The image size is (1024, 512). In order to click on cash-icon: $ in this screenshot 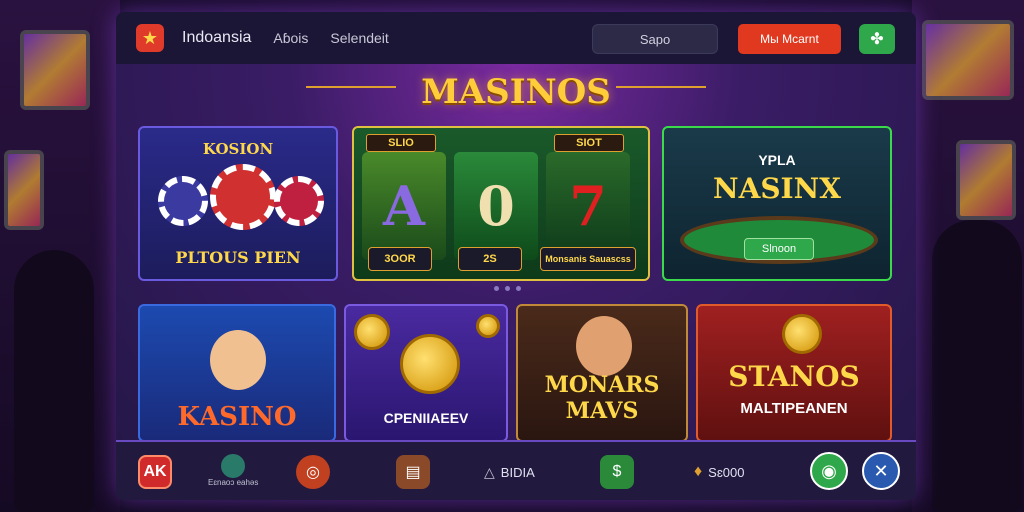, I will do `click(617, 472)`.